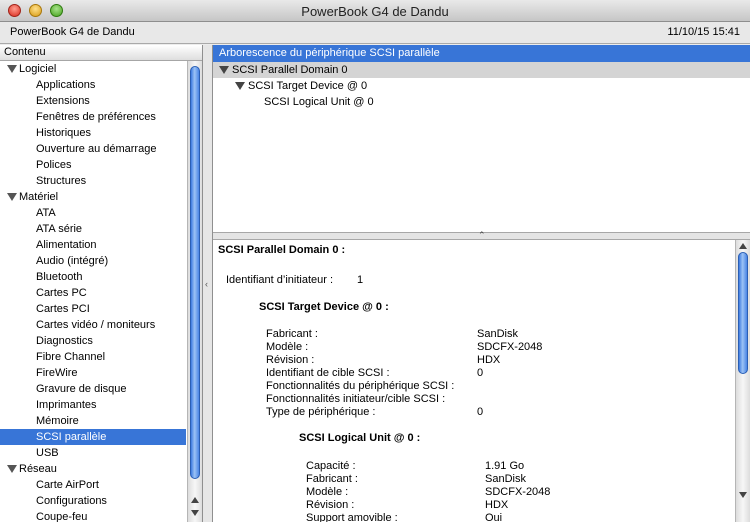 This screenshot has height=522, width=750. I want to click on sidebar-item: Applications, so click(93, 85).